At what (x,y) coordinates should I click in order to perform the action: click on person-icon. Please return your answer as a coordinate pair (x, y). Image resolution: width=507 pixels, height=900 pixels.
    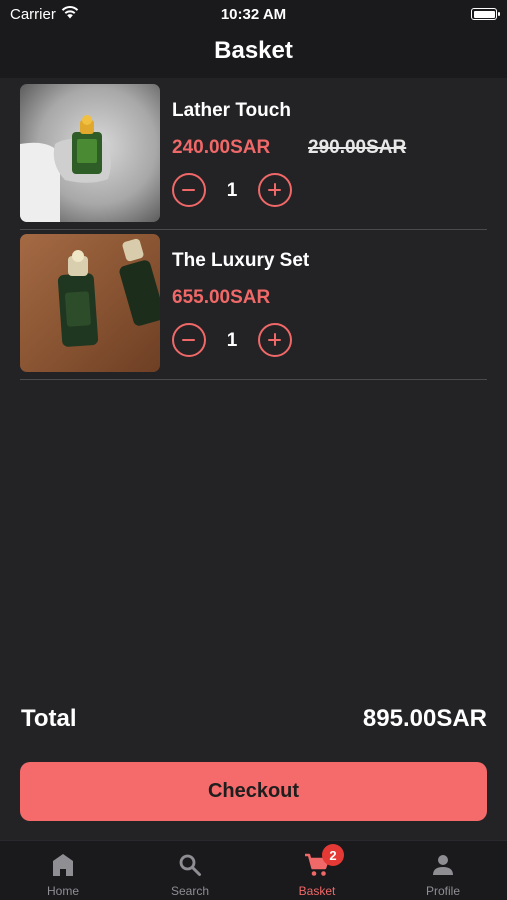
    Looking at the image, I should click on (443, 865).